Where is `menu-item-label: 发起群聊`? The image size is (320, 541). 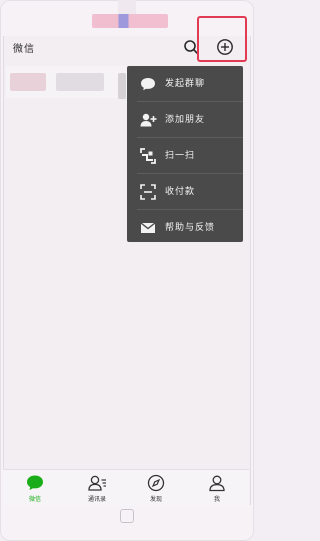
menu-item-label: 发起群聊 is located at coordinates (185, 84).